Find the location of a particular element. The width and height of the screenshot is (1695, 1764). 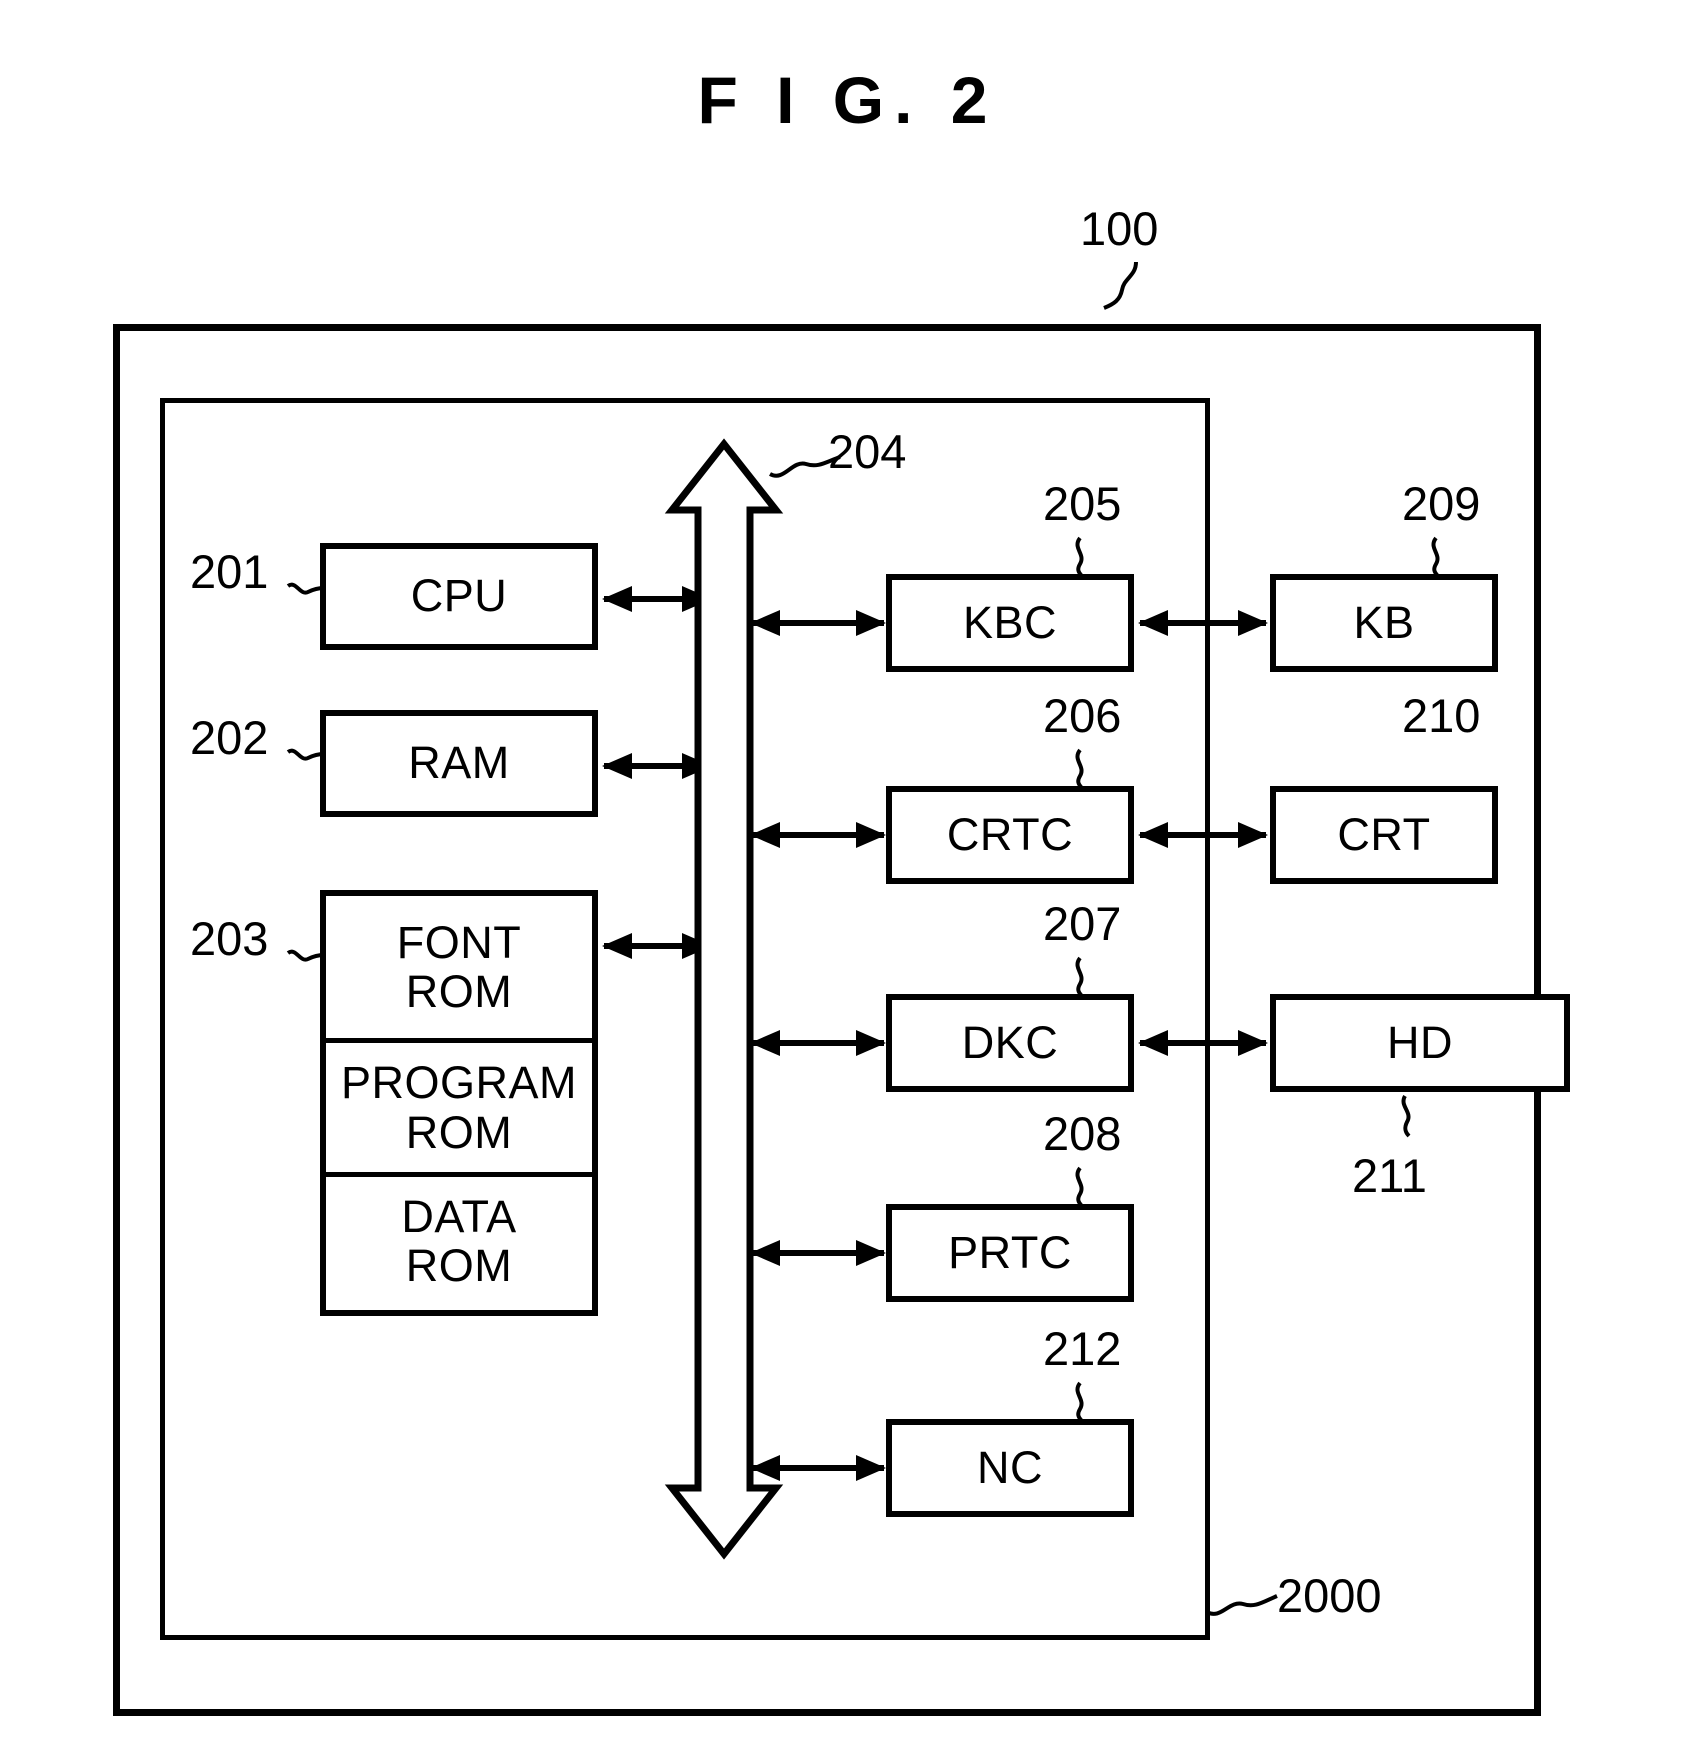

block-rom: FONT ROM PROGRAM ROM DATA ROM is located at coordinates (459, 1103).